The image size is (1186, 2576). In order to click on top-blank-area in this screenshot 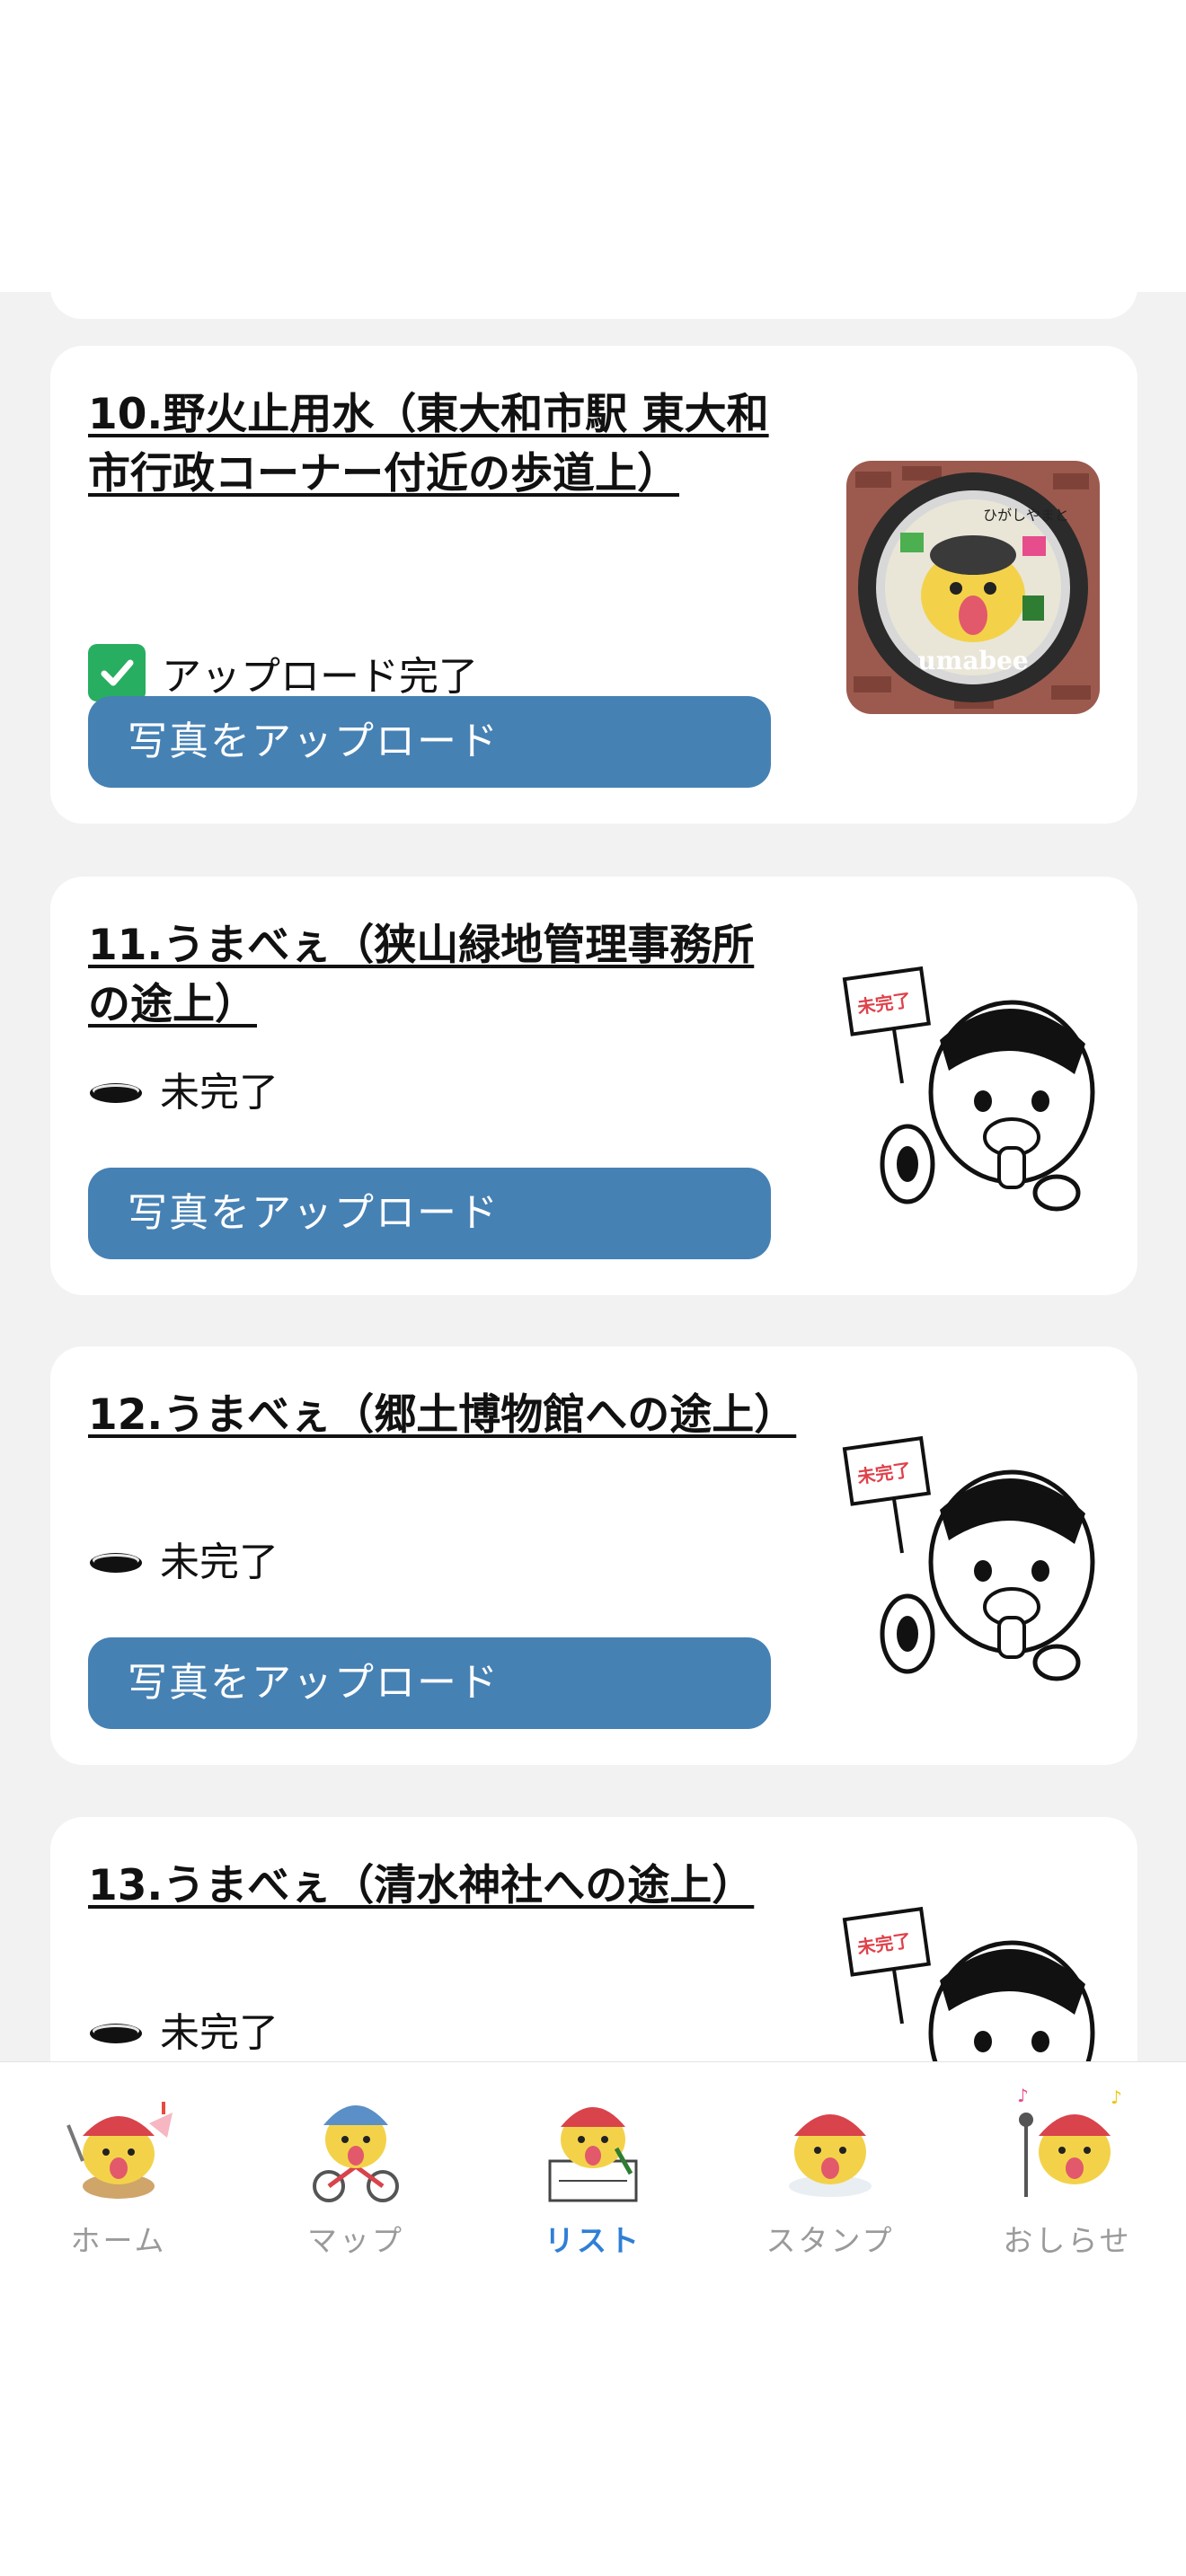, I will do `click(593, 146)`.